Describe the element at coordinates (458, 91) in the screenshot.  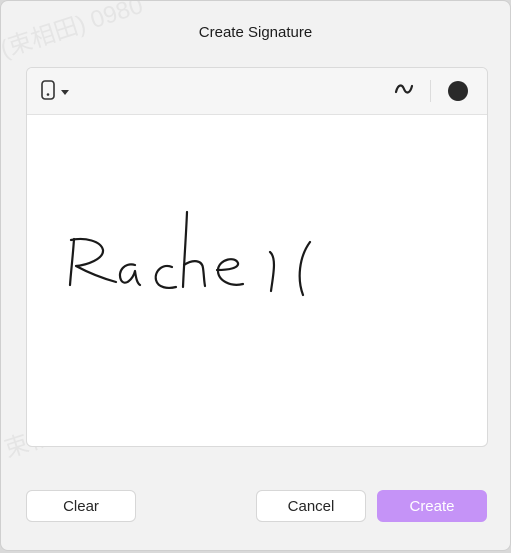
I see `ink-color-picker` at that location.